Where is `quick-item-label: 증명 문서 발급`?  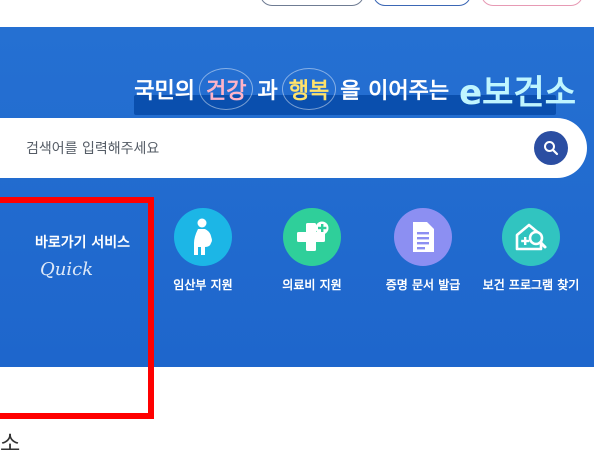 quick-item-label: 증명 문서 발급 is located at coordinates (423, 285).